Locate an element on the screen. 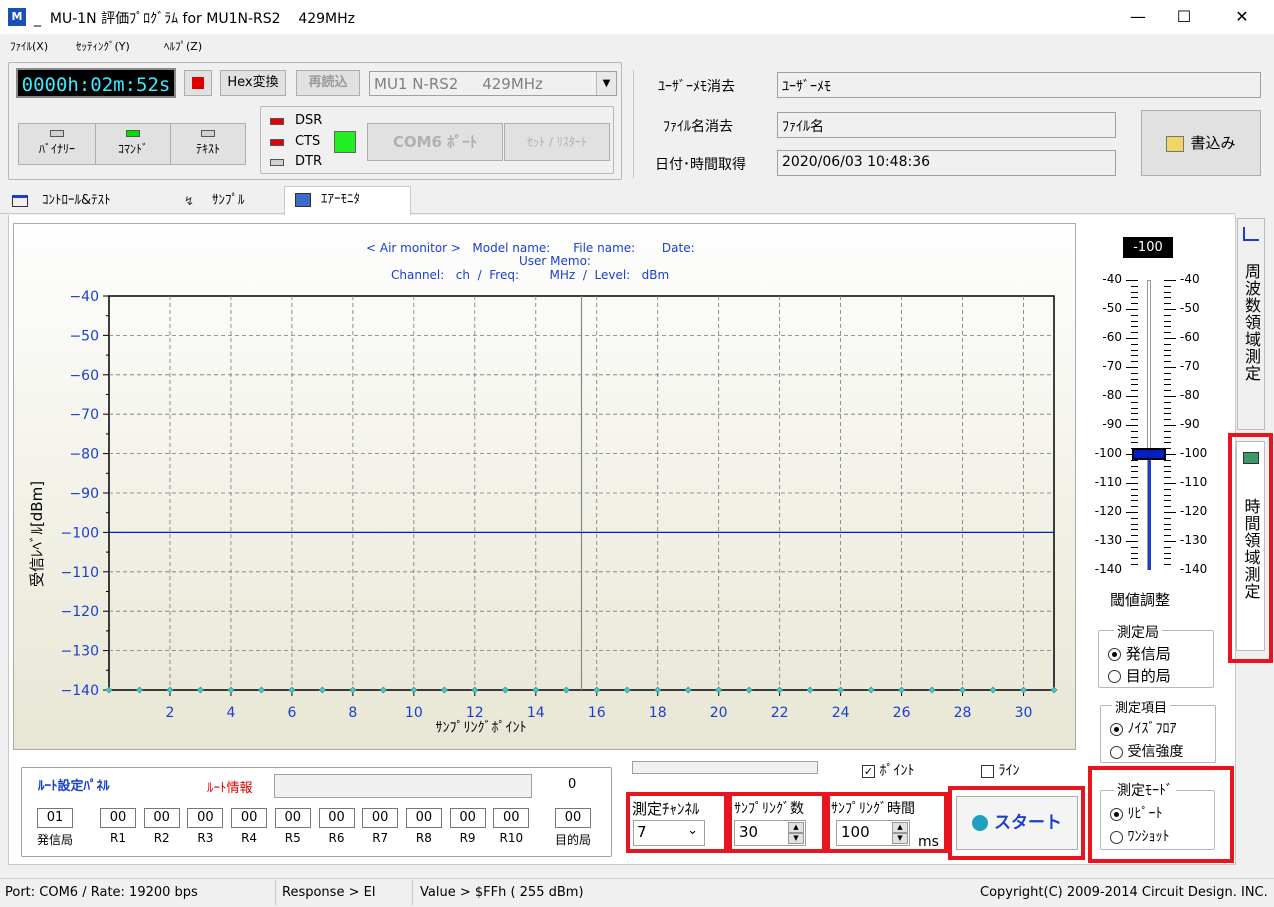  hex-button: Hex変換 is located at coordinates (253, 83).